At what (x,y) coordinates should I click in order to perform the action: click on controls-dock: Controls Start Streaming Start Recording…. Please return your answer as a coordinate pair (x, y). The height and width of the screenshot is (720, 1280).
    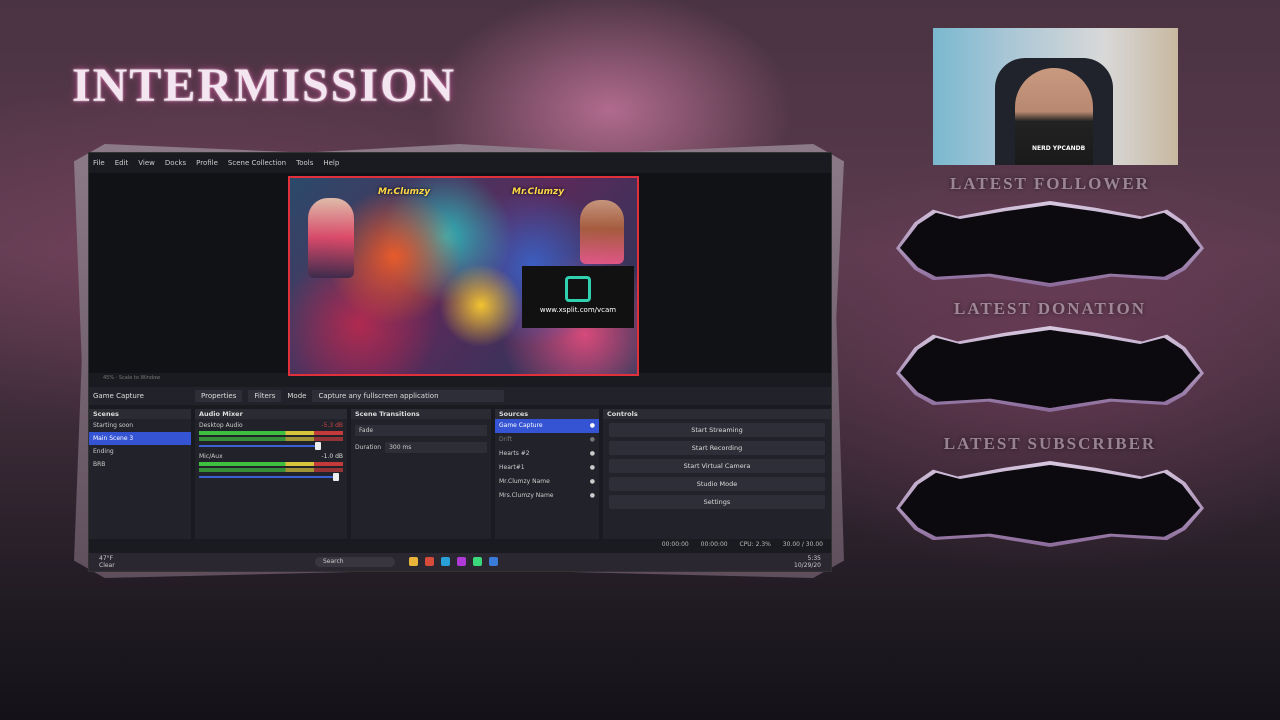
    Looking at the image, I should click on (717, 474).